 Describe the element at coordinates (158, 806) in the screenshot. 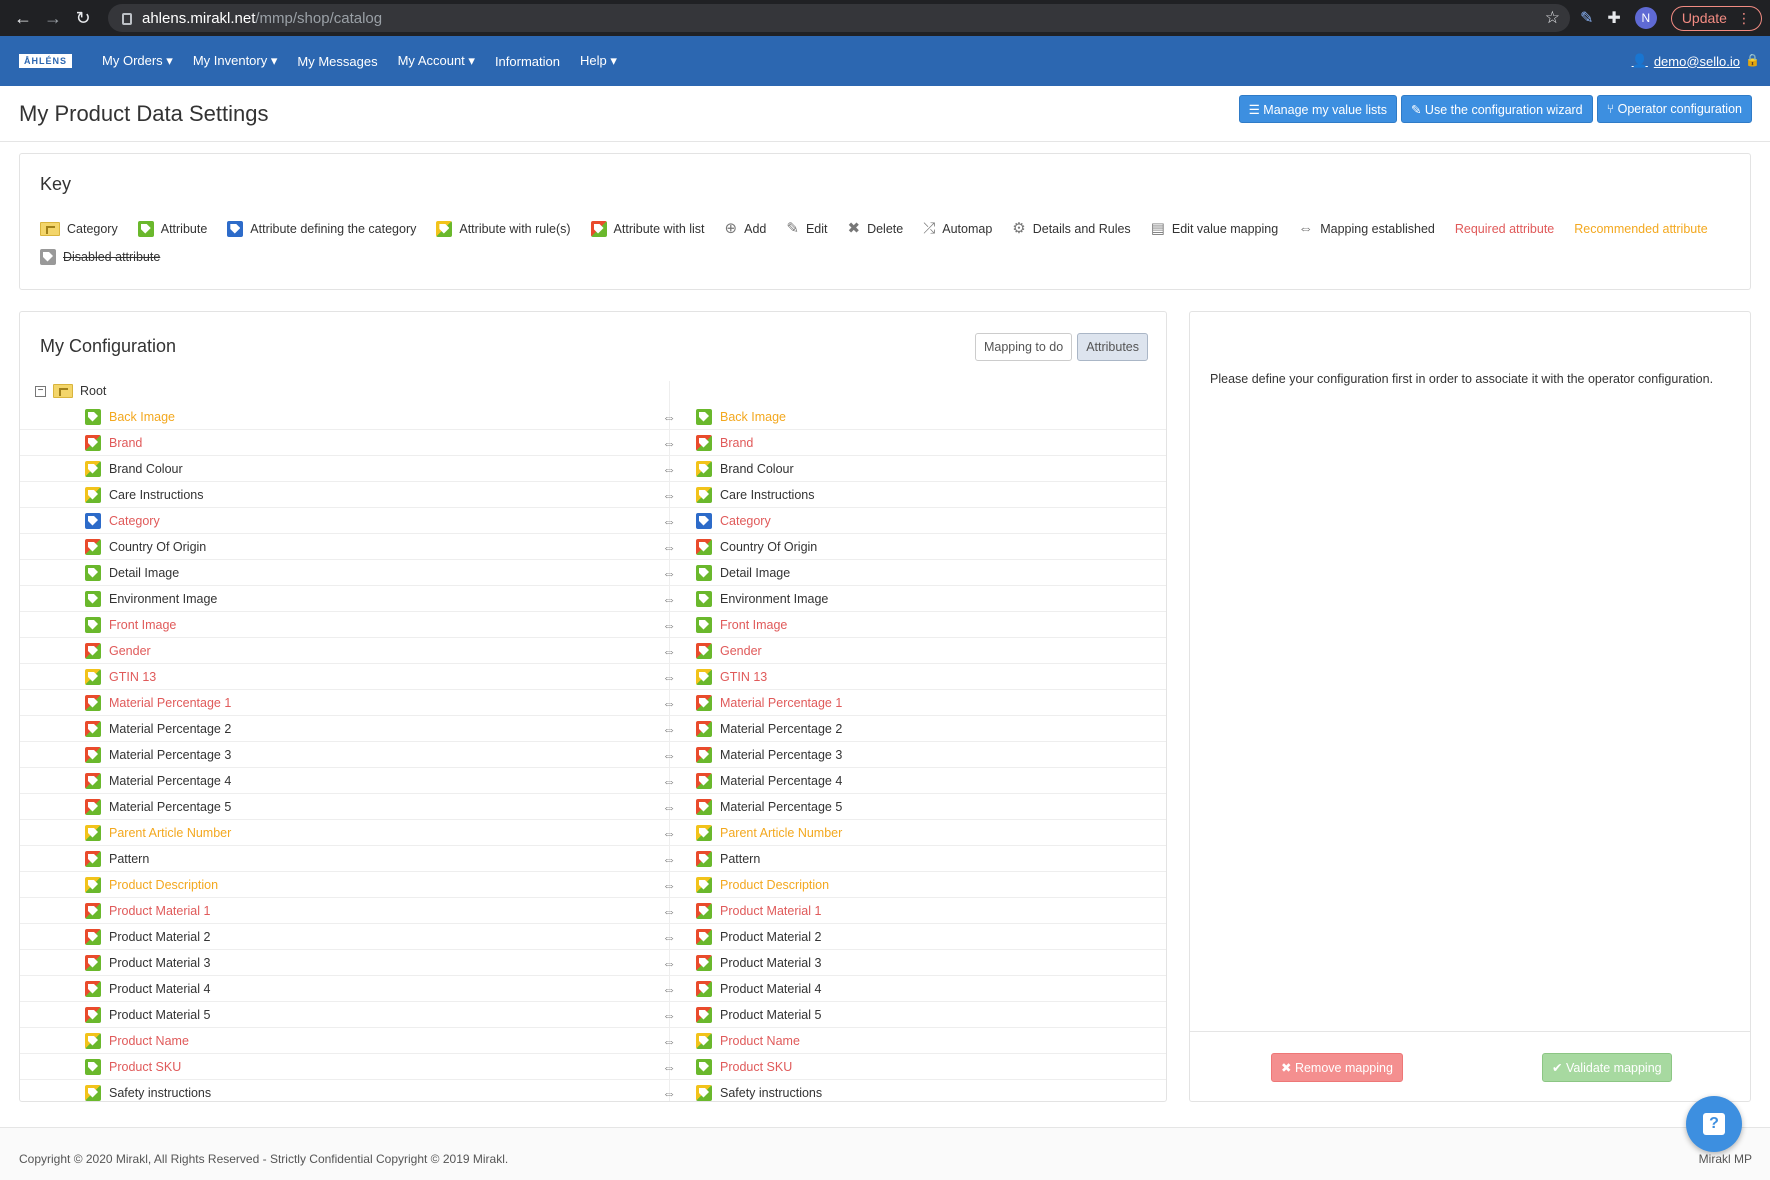

I see `shop-attribute: Material Percentage 5` at that location.